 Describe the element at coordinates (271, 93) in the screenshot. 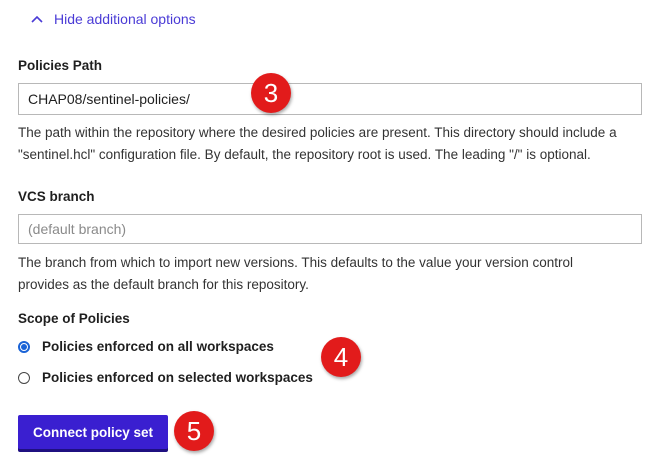

I see `callout-badge-3: 3` at that location.